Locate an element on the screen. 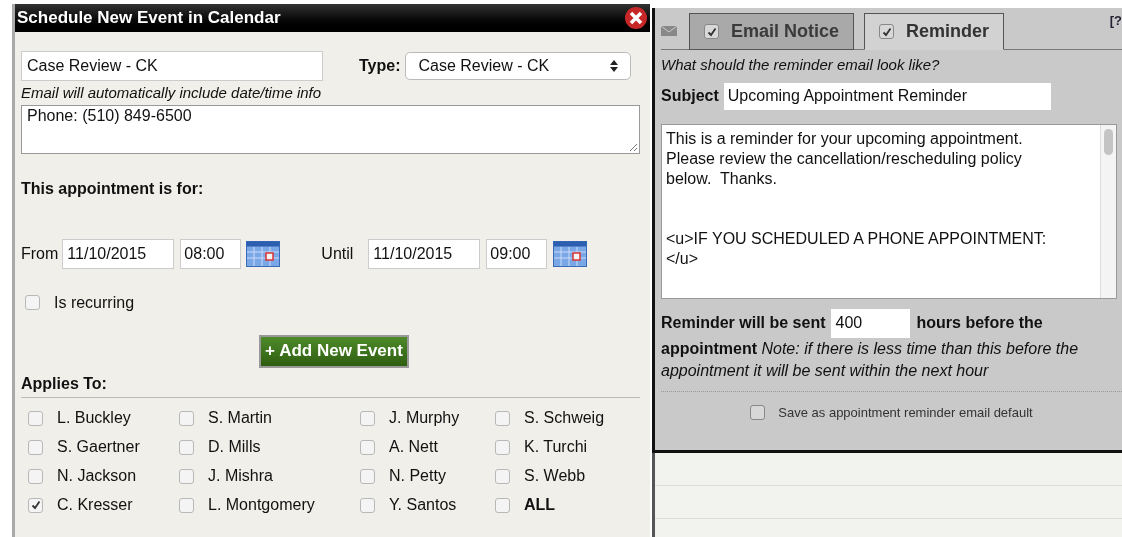 This screenshot has width=1122, height=537. tab: Reminder is located at coordinates (934, 31).